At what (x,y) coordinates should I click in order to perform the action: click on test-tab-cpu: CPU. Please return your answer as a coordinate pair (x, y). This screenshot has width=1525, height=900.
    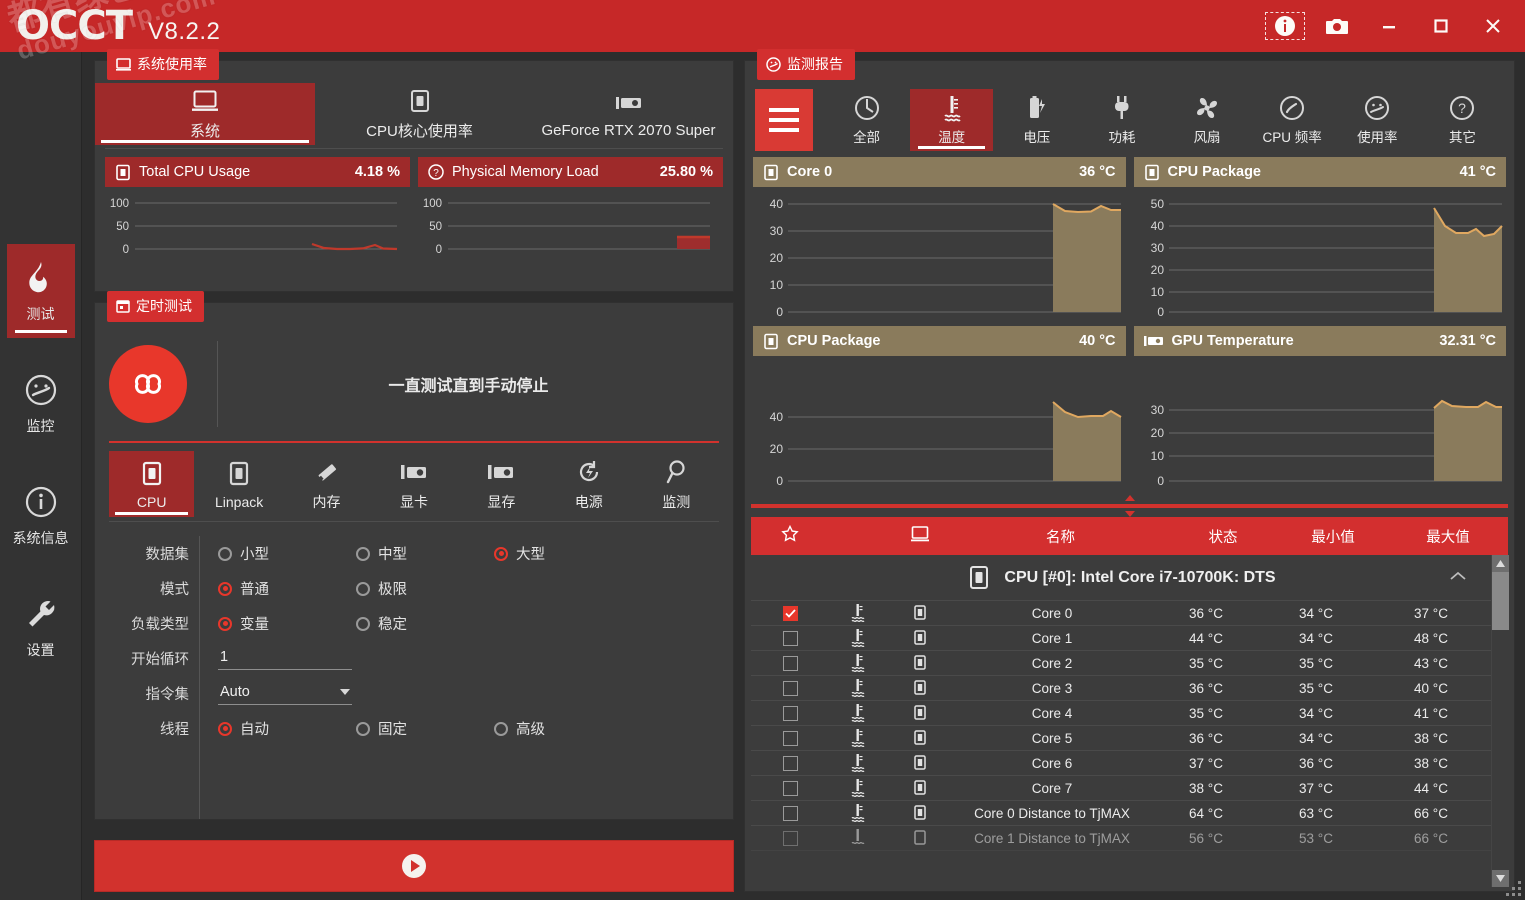
    Looking at the image, I should click on (152, 484).